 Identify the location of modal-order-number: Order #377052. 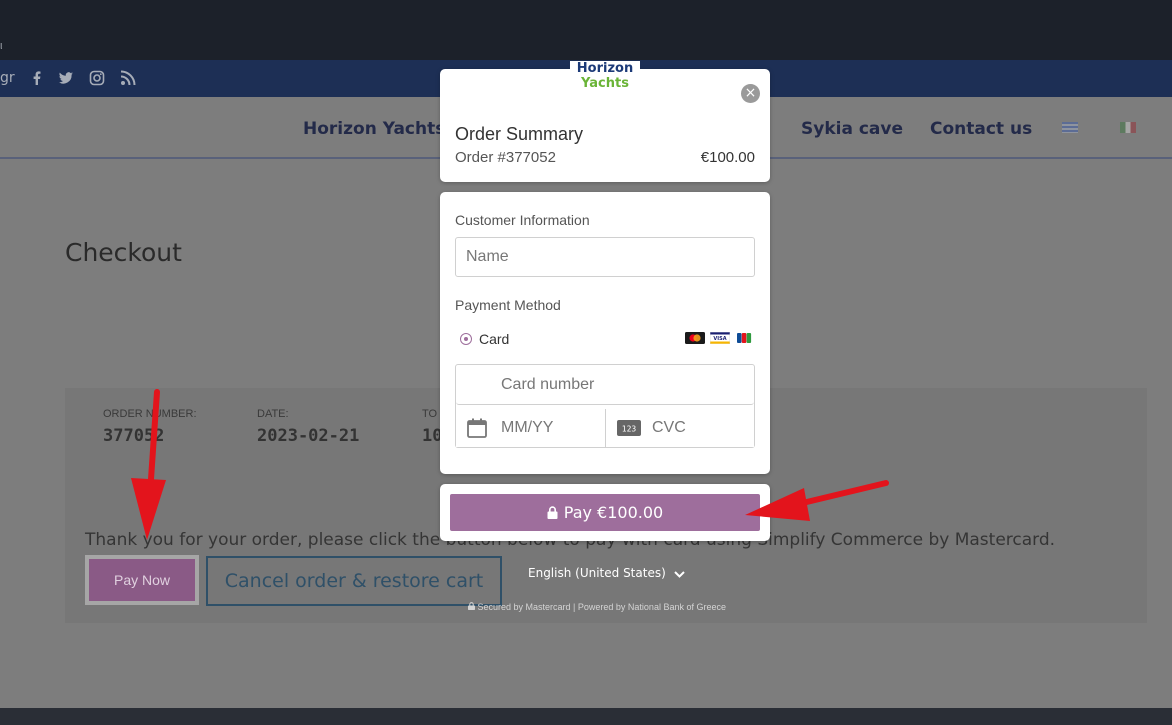
(505, 157).